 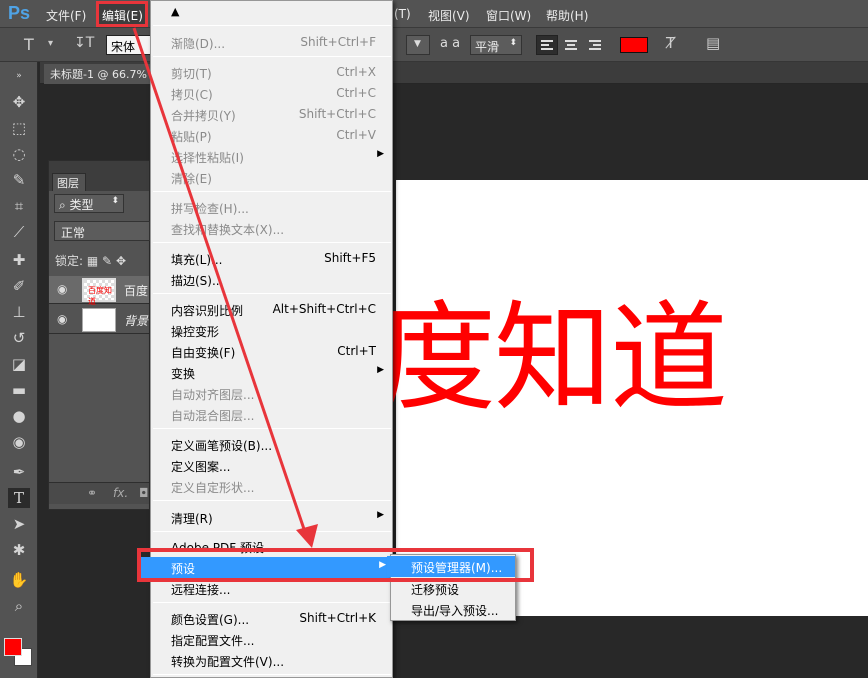 What do you see at coordinates (271, 351) in the screenshot?
I see `menu-item-free-transform: 自由变换(F) Ctrl+T` at bounding box center [271, 351].